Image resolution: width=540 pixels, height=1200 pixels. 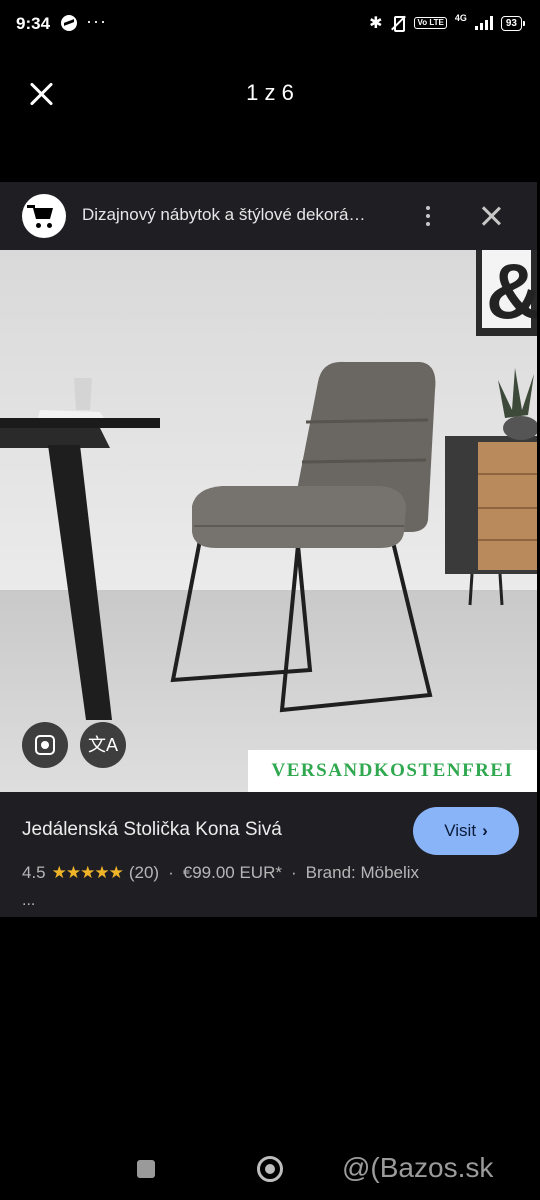 I want to click on recents-button-icon, so click(x=146, y=1169).